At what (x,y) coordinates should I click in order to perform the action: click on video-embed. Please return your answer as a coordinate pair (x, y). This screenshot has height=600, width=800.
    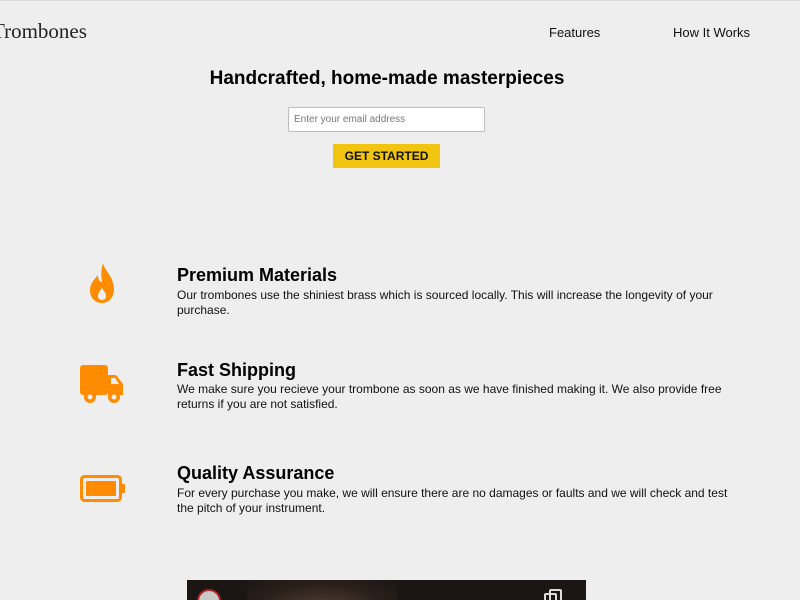
    Looking at the image, I should click on (386, 590).